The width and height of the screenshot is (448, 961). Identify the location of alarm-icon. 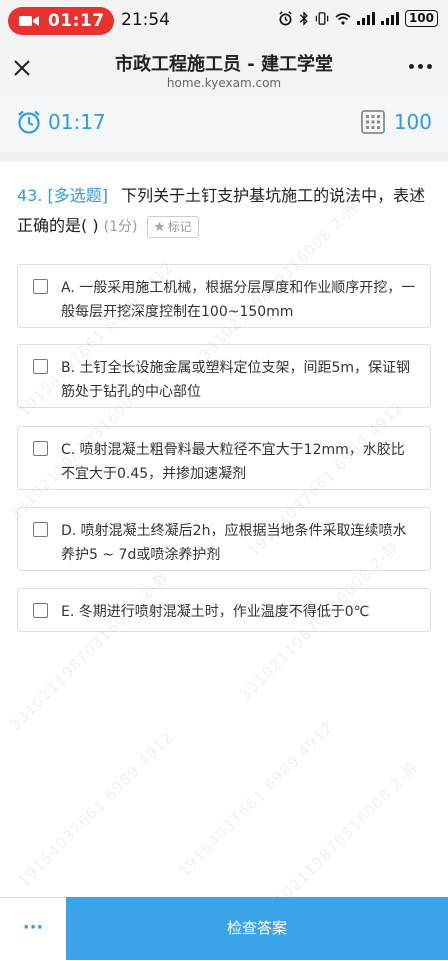
(285, 18).